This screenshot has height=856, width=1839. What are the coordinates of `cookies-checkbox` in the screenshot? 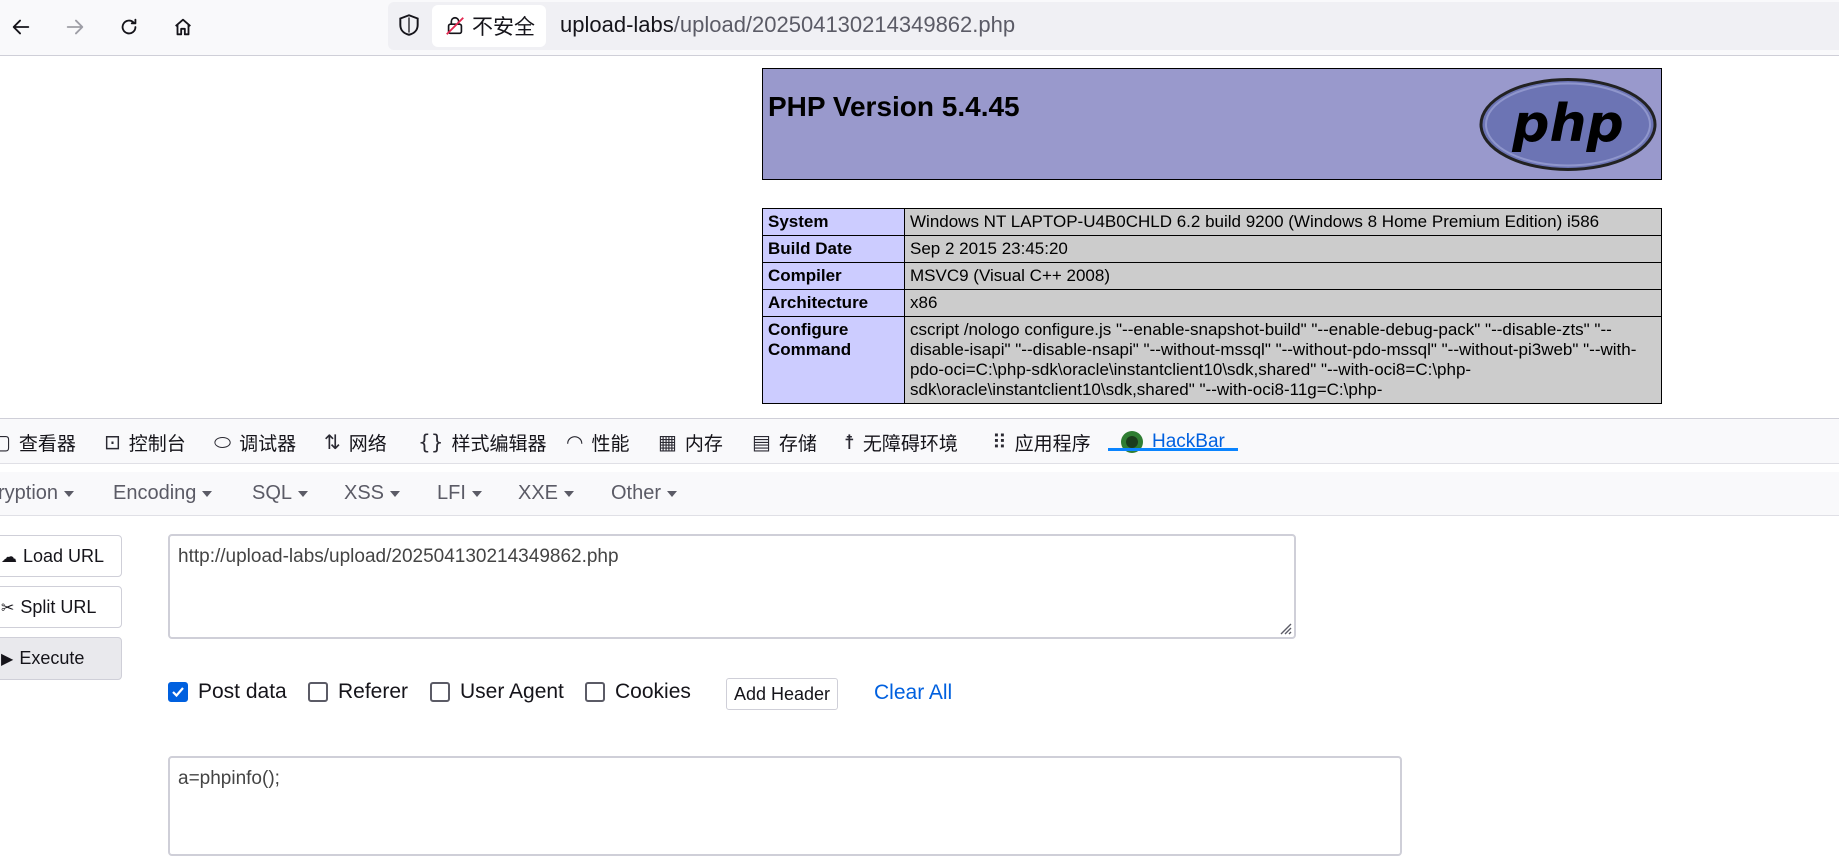 It's located at (595, 692).